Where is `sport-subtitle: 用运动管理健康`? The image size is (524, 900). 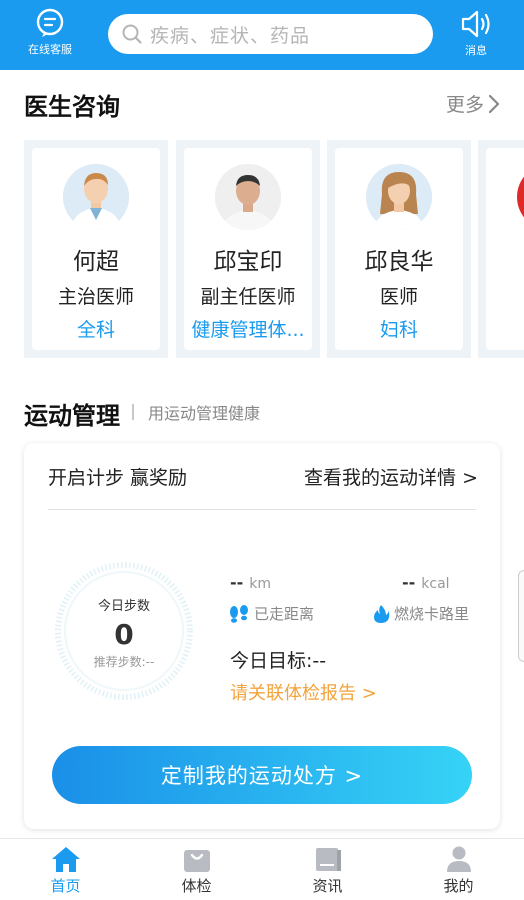 sport-subtitle: 用运动管理健康 is located at coordinates (196, 412).